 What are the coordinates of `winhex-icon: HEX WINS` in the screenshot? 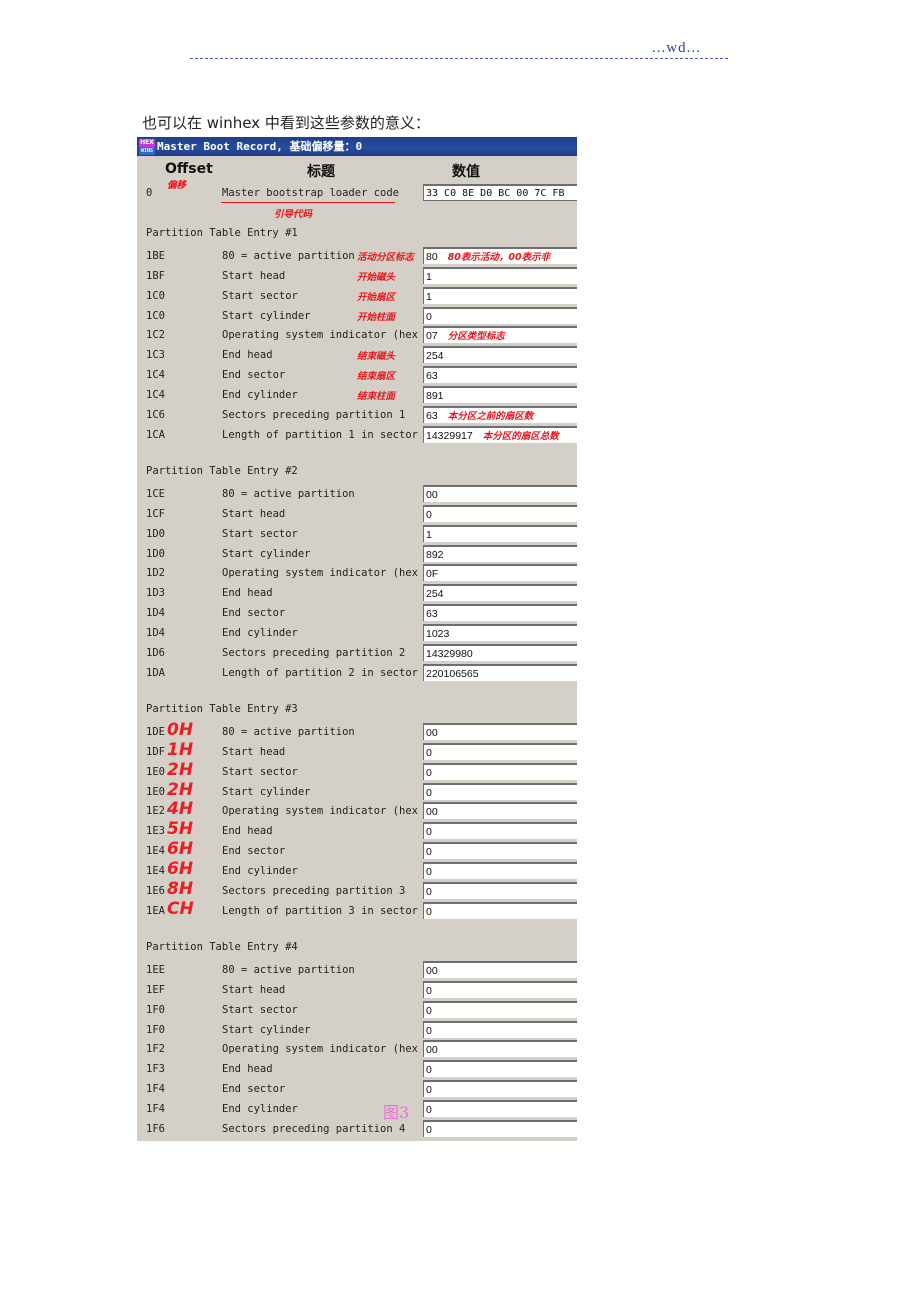 It's located at (147, 146).